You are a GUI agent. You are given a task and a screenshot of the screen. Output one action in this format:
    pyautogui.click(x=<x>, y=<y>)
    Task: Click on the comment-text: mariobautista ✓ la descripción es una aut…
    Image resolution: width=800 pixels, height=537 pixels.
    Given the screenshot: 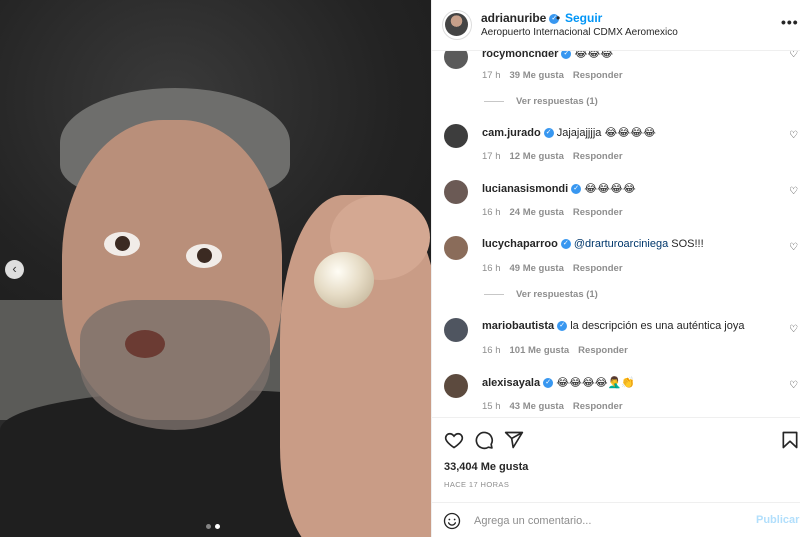 What is the action you would take?
    pyautogui.click(x=613, y=326)
    